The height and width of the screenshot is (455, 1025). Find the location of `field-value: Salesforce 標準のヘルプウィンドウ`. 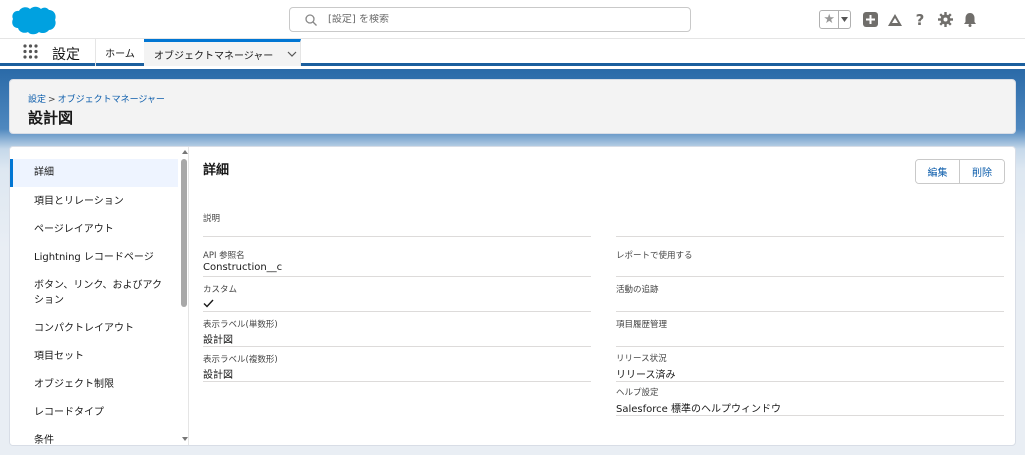

field-value: Salesforce 標準のヘルプウィンドウ is located at coordinates (698, 409).